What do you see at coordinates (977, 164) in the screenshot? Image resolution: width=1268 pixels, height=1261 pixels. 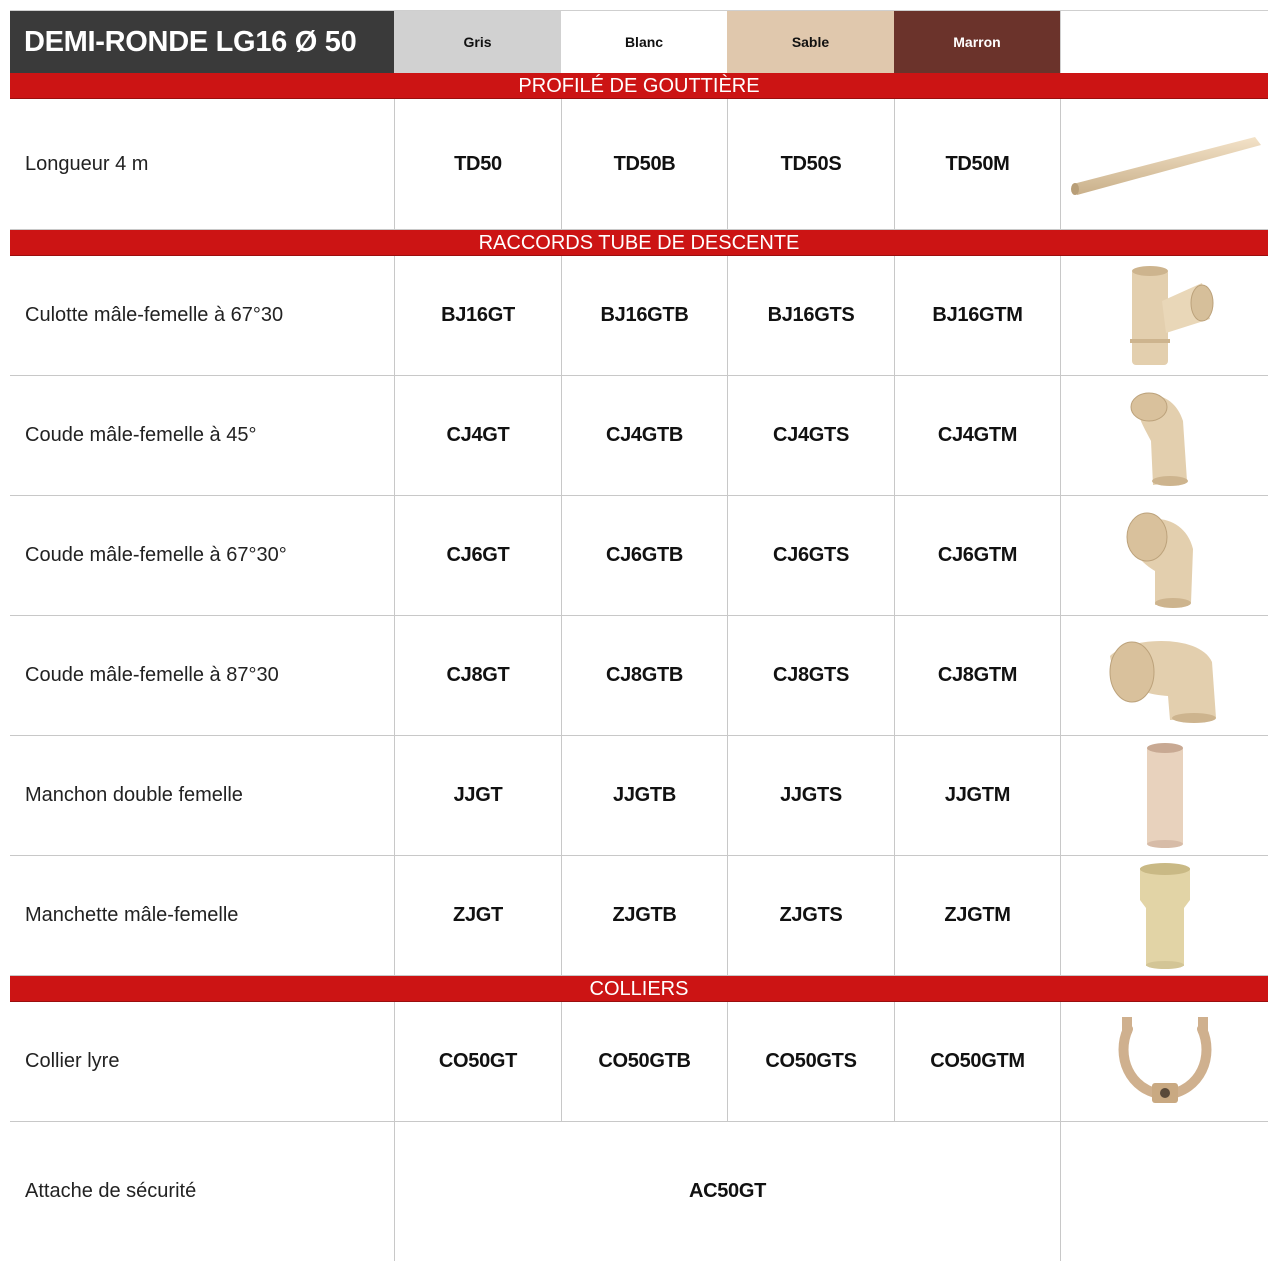 I see `code-marron: TD50M` at bounding box center [977, 164].